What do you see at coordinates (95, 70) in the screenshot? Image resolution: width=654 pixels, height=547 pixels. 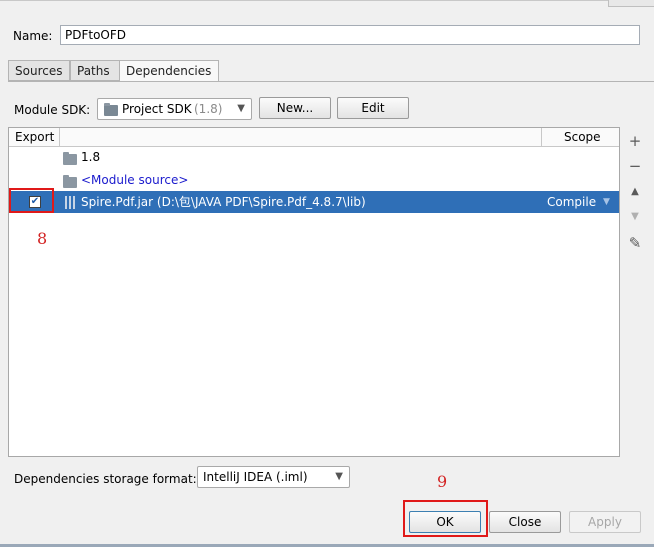 I see `tab-paths: Paths` at bounding box center [95, 70].